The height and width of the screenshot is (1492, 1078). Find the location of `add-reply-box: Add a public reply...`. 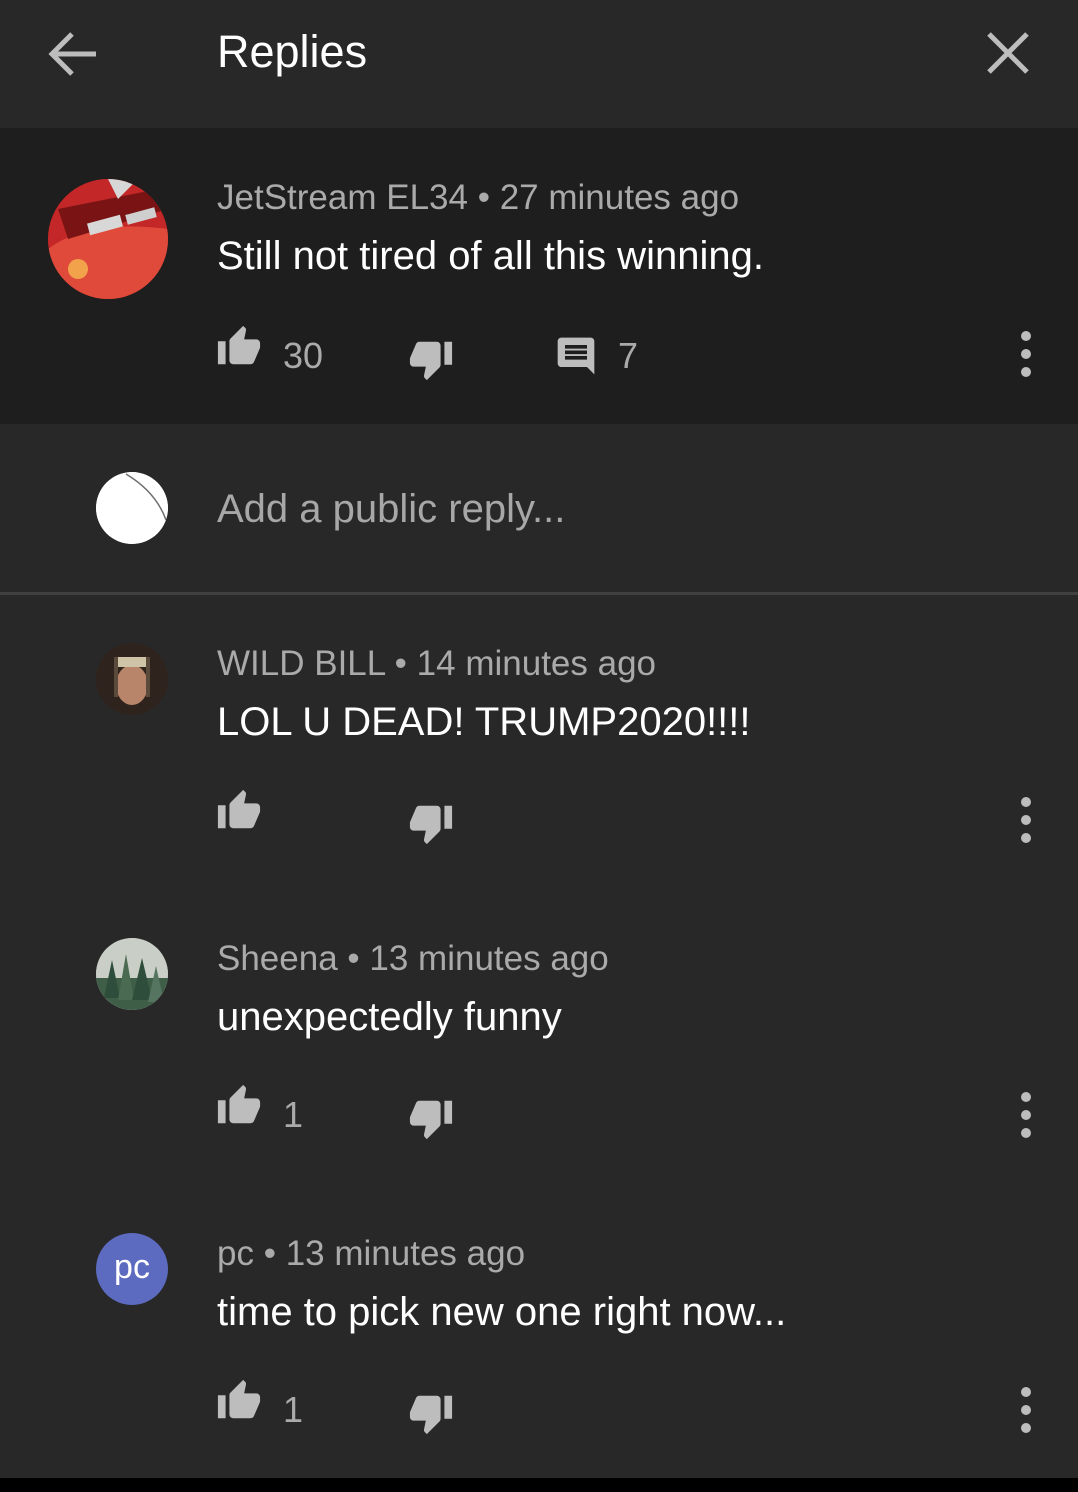

add-reply-box: Add a public reply... is located at coordinates (539, 509).